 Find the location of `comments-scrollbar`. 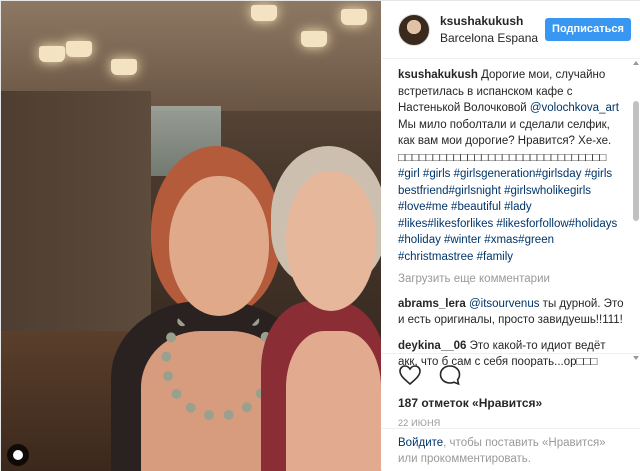

comments-scrollbar is located at coordinates (636, 211).